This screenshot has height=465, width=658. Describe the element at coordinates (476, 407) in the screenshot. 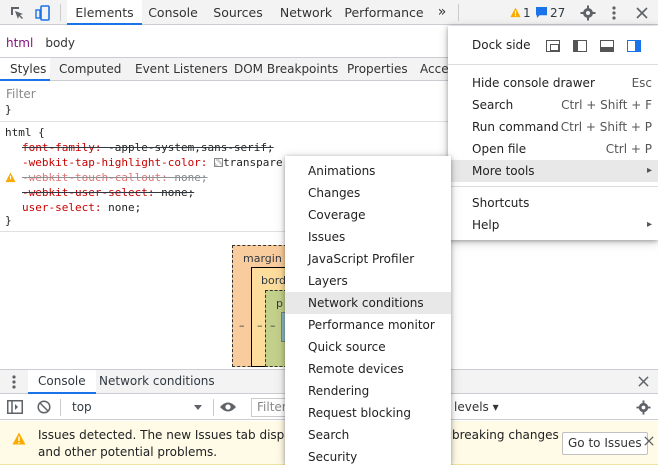

I see `log-levels-dropdown: levels ▾` at that location.